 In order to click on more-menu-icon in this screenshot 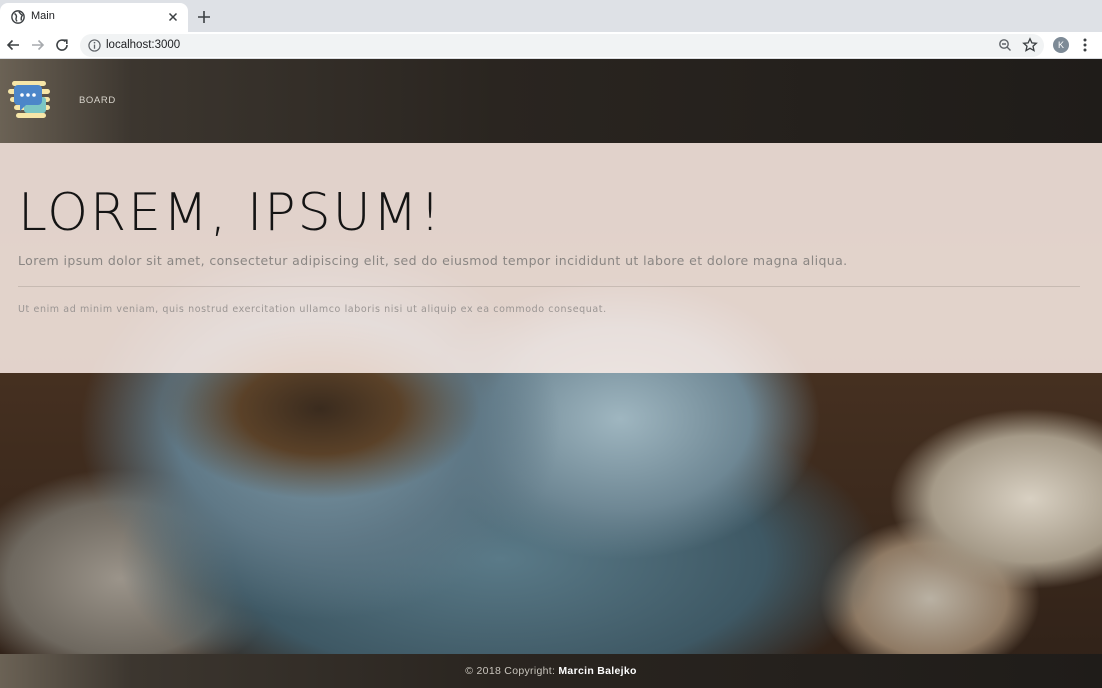, I will do `click(1085, 45)`.